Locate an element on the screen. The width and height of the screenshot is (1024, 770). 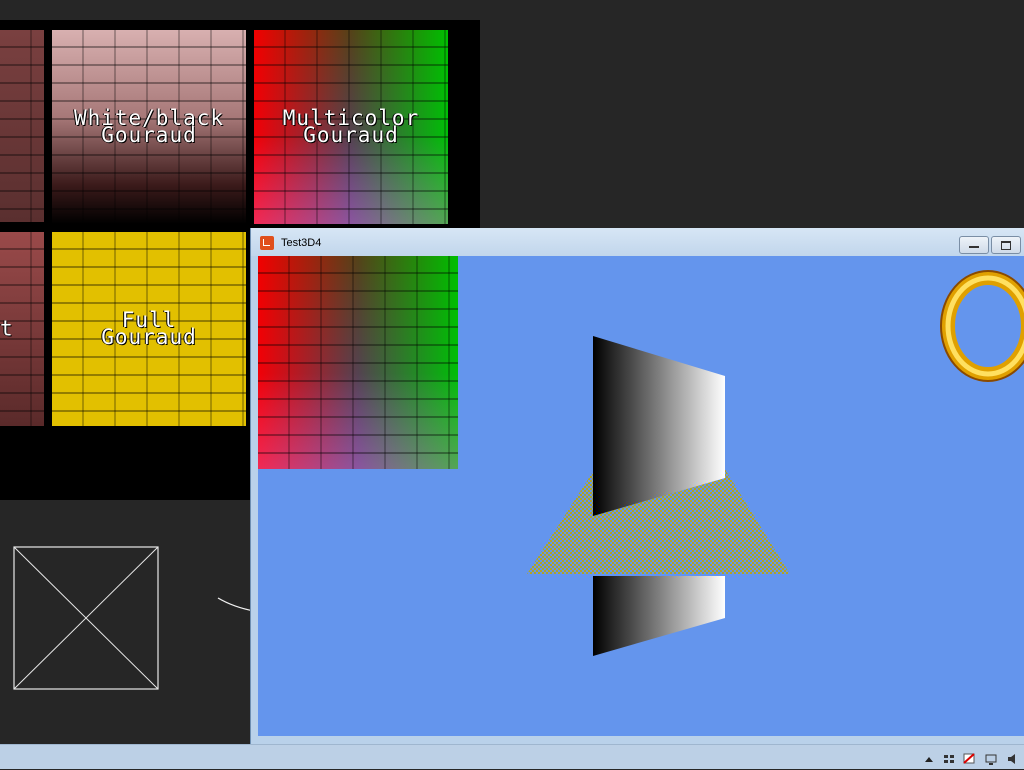
scene-3d is located at coordinates (658, 496).